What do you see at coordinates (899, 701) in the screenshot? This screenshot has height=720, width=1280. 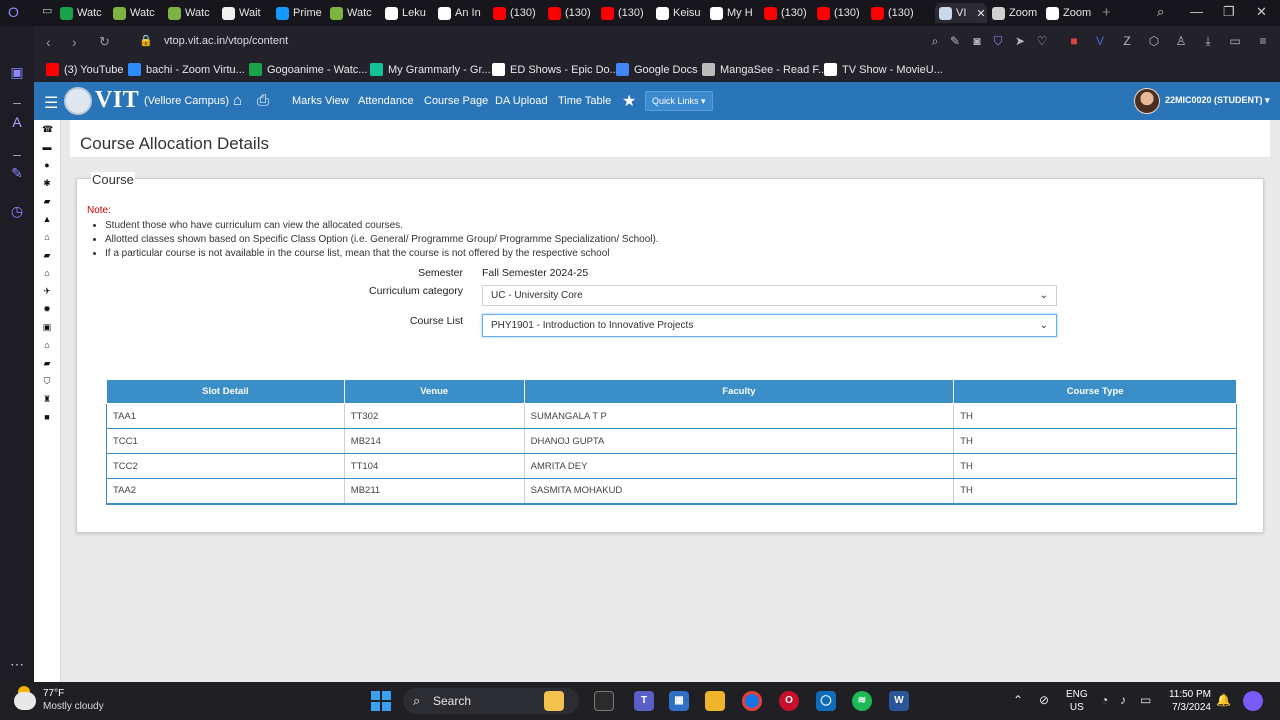 I see `word-icon: W` at bounding box center [899, 701].